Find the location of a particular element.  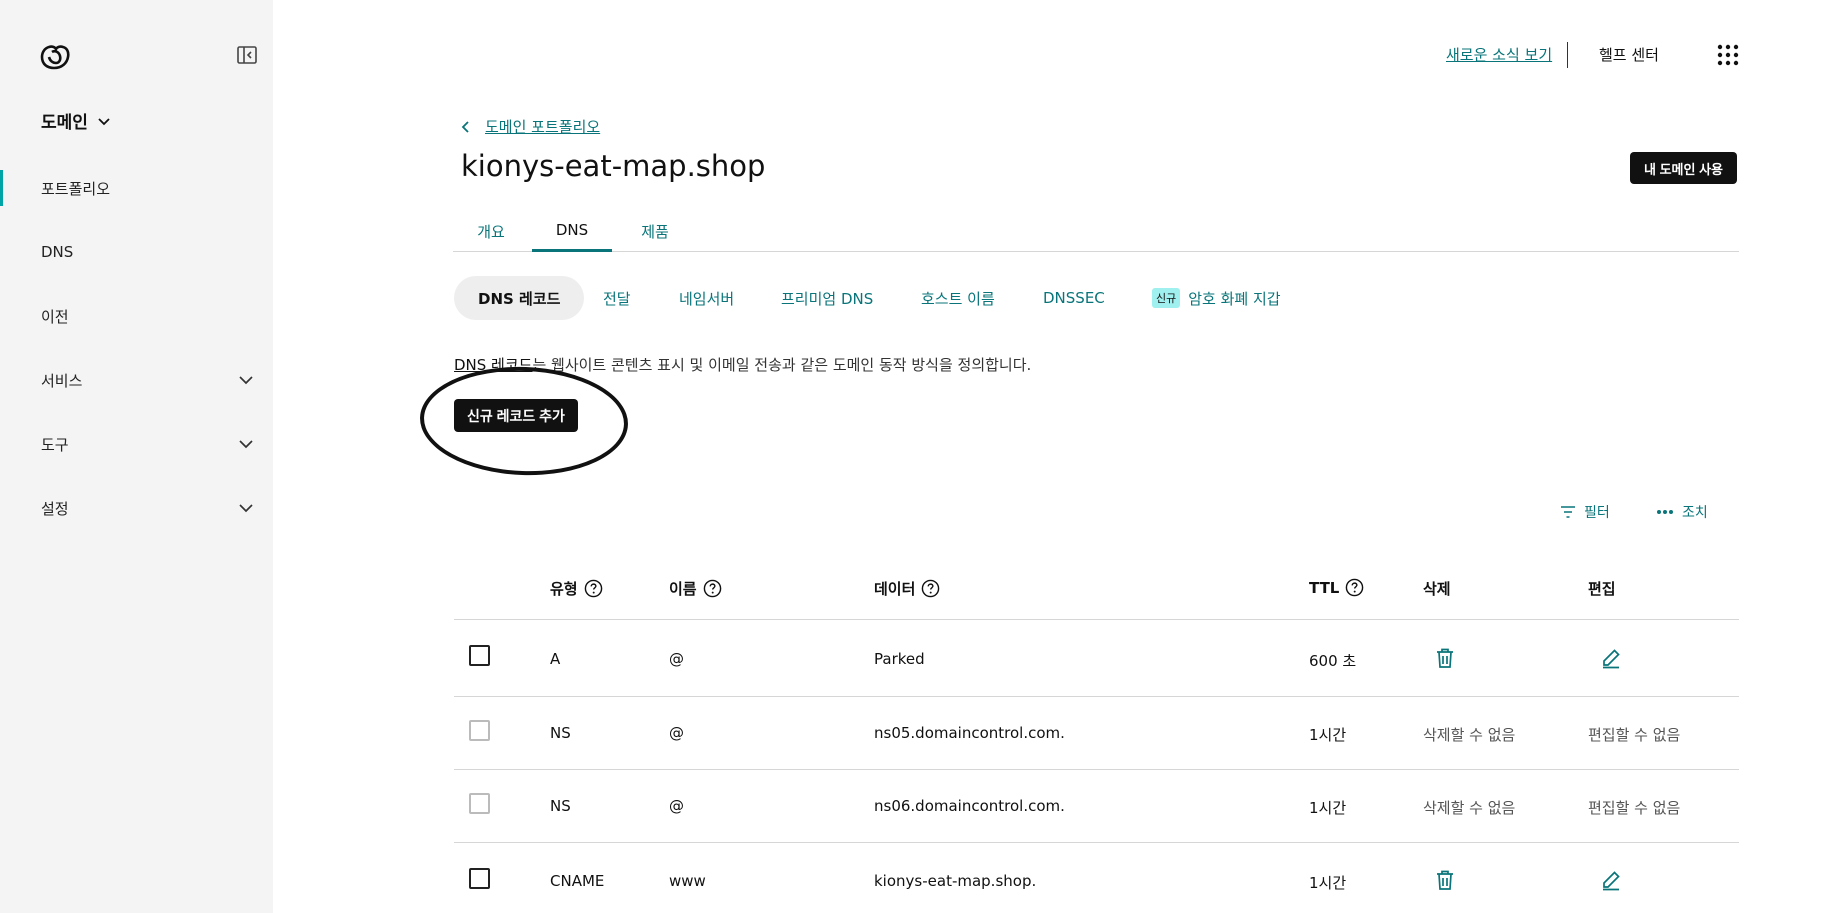

tab-products: 제품 is located at coordinates (655, 231).